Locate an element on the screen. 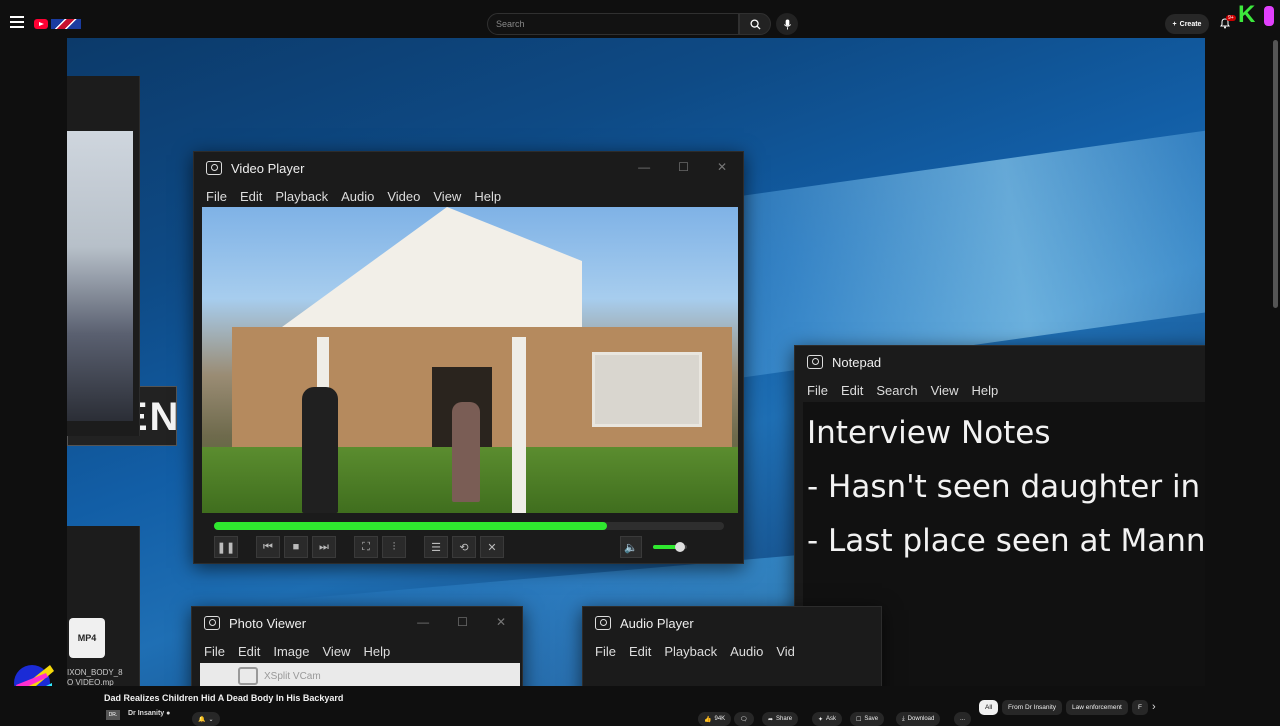 The height and width of the screenshot is (726, 1280). menu-video: Video is located at coordinates (403, 196).